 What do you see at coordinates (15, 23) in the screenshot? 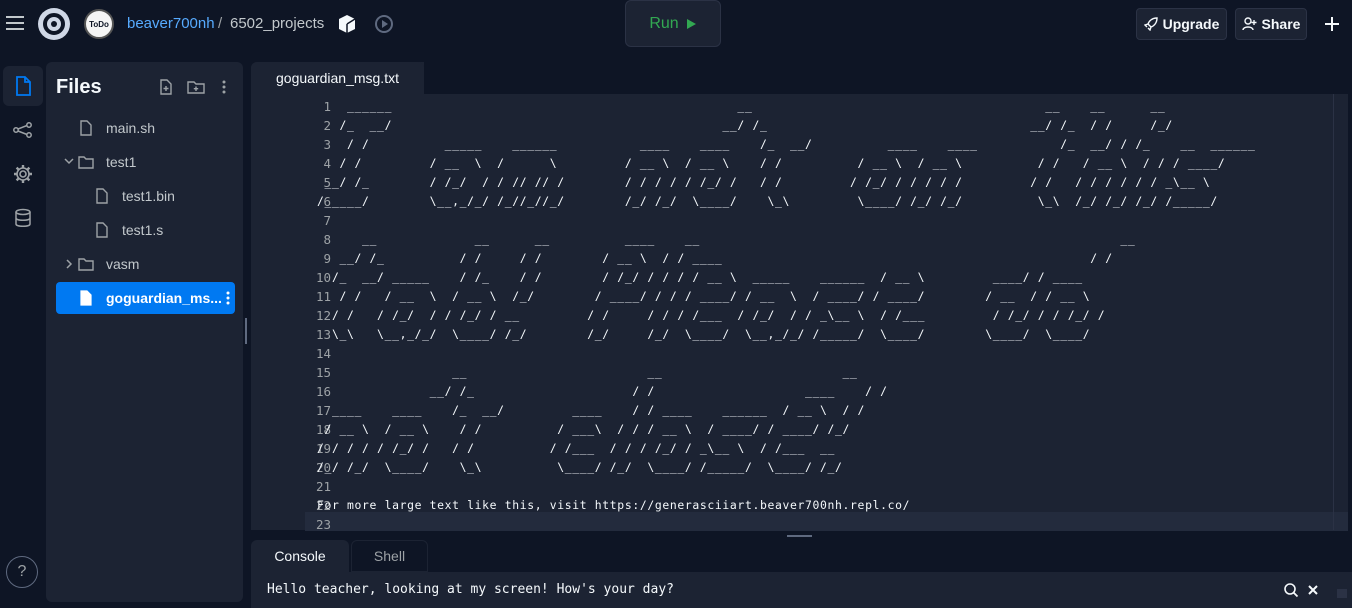
I see `menu-icon` at bounding box center [15, 23].